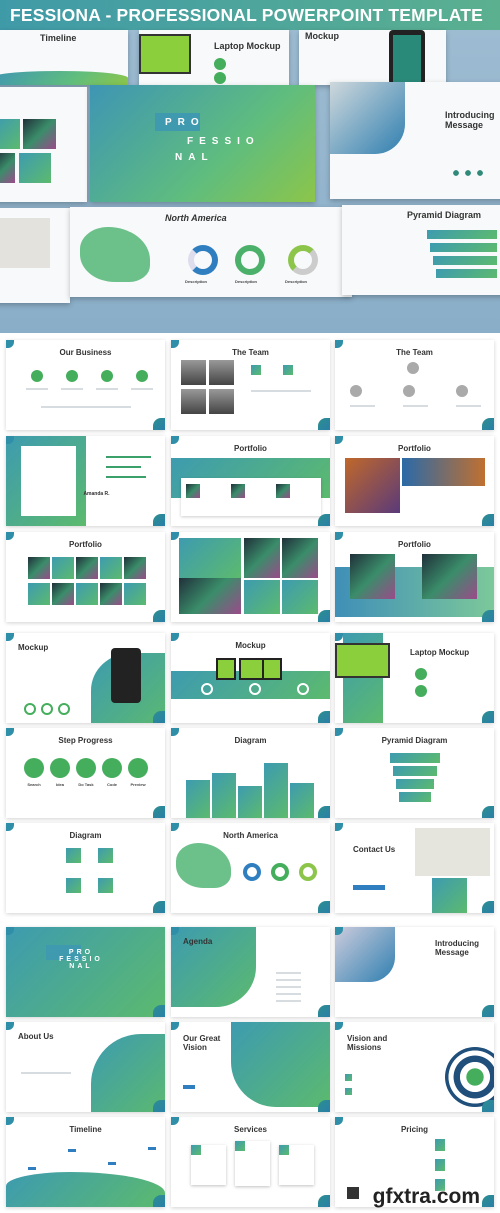 This screenshot has width=500, height=1213. Describe the element at coordinates (36, 1036) in the screenshot. I see `slide-title: About Us` at that location.